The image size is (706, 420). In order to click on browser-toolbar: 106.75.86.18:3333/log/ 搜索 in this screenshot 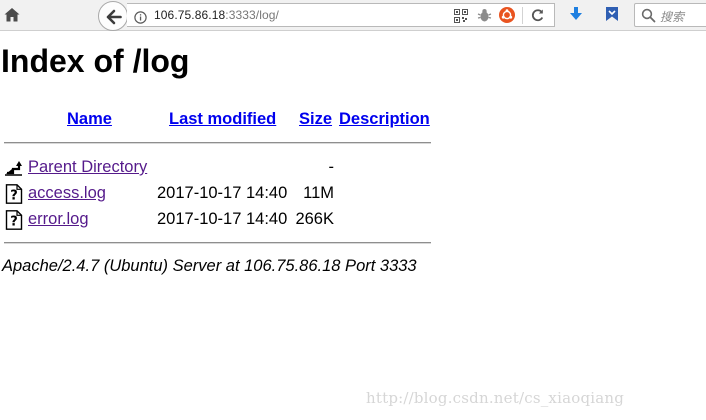, I will do `click(353, 15)`.